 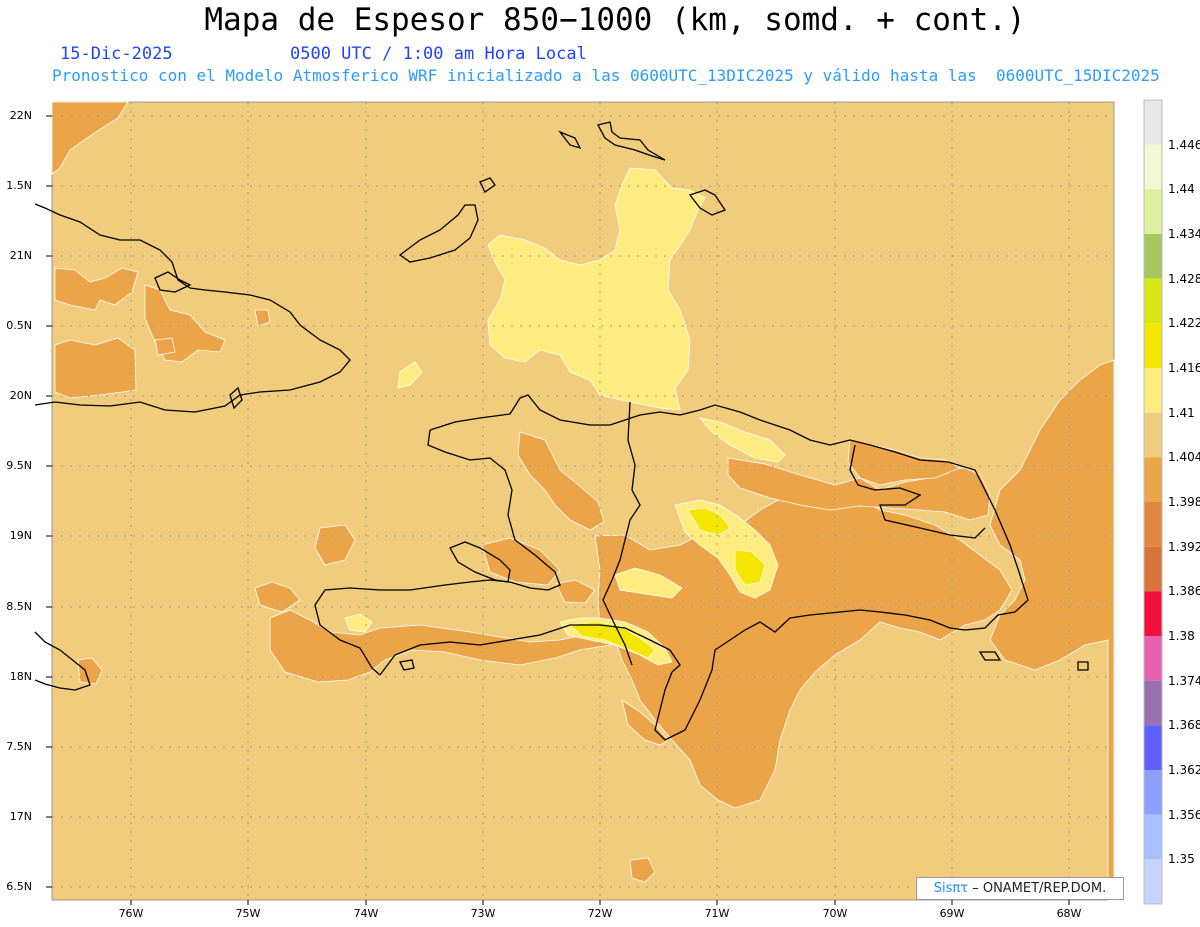 What do you see at coordinates (20, 816) in the screenshot?
I see `lat-label: 17N` at bounding box center [20, 816].